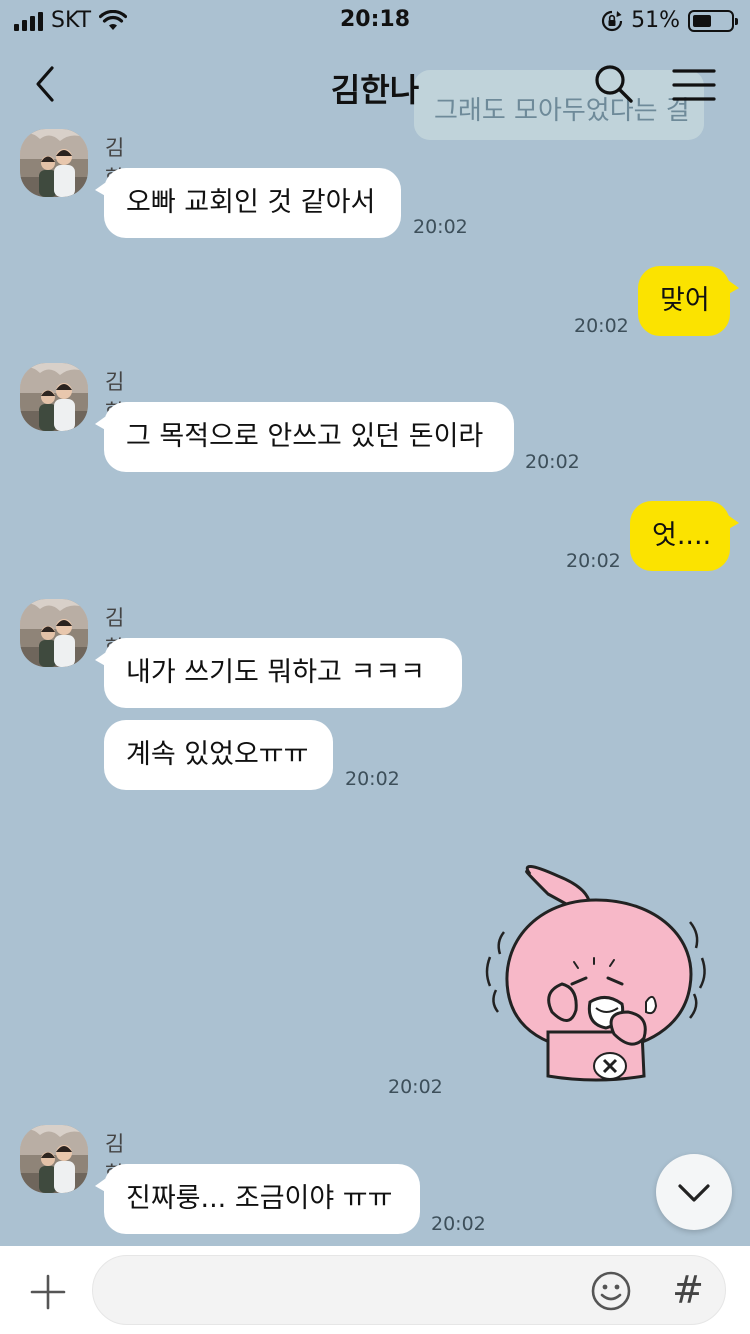 The image size is (750, 1334). Describe the element at coordinates (612, 20) in the screenshot. I see `orientation-lock-icon` at that location.